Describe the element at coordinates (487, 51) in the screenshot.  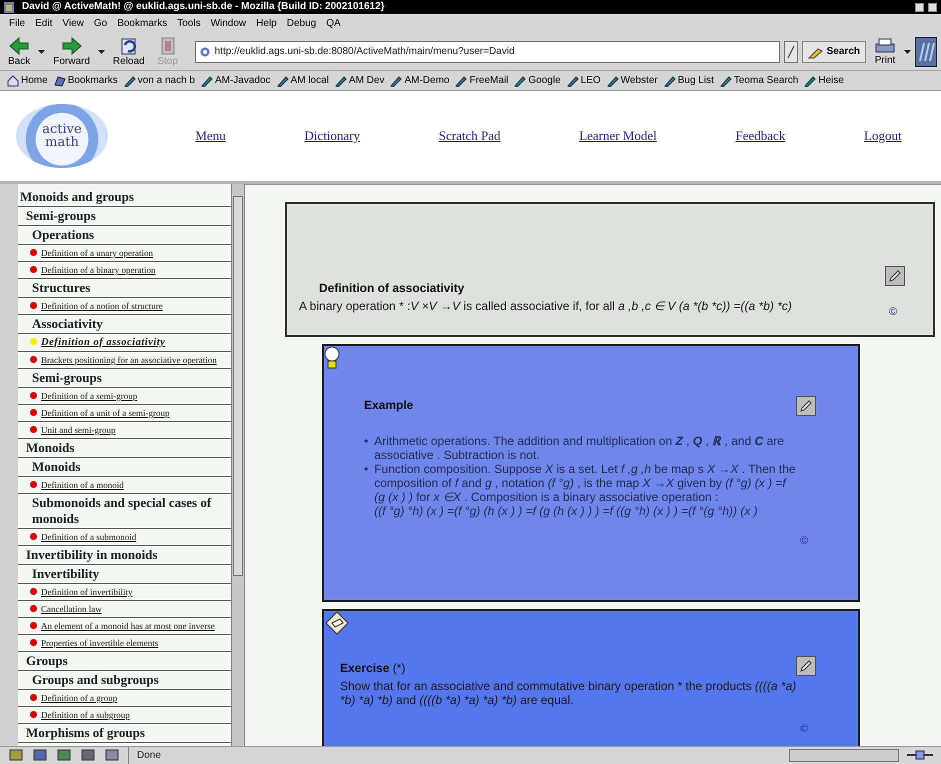
I see `url-field: http://euklid.ags.uni-sb.de:8080/ActiveMath/main/menu?user=David` at that location.